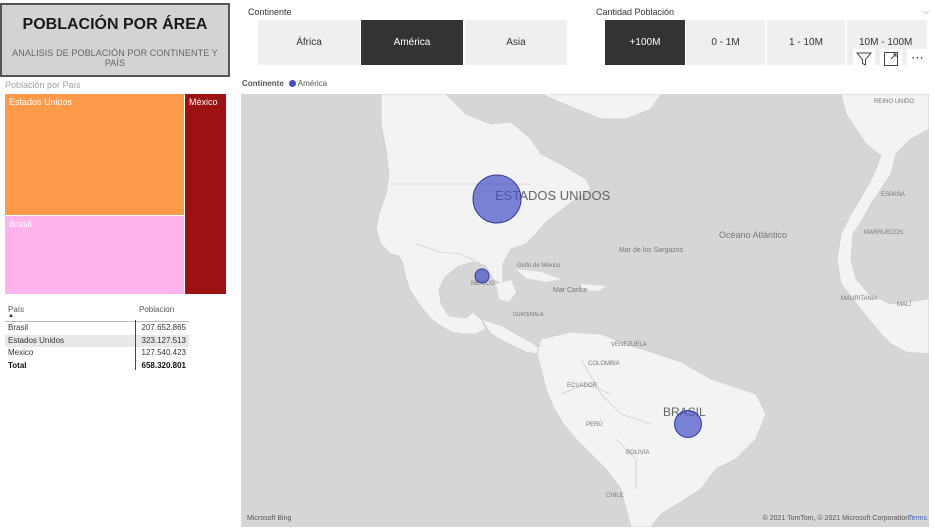 The width and height of the screenshot is (934, 531). I want to click on focus-mode-icon, so click(891, 59).